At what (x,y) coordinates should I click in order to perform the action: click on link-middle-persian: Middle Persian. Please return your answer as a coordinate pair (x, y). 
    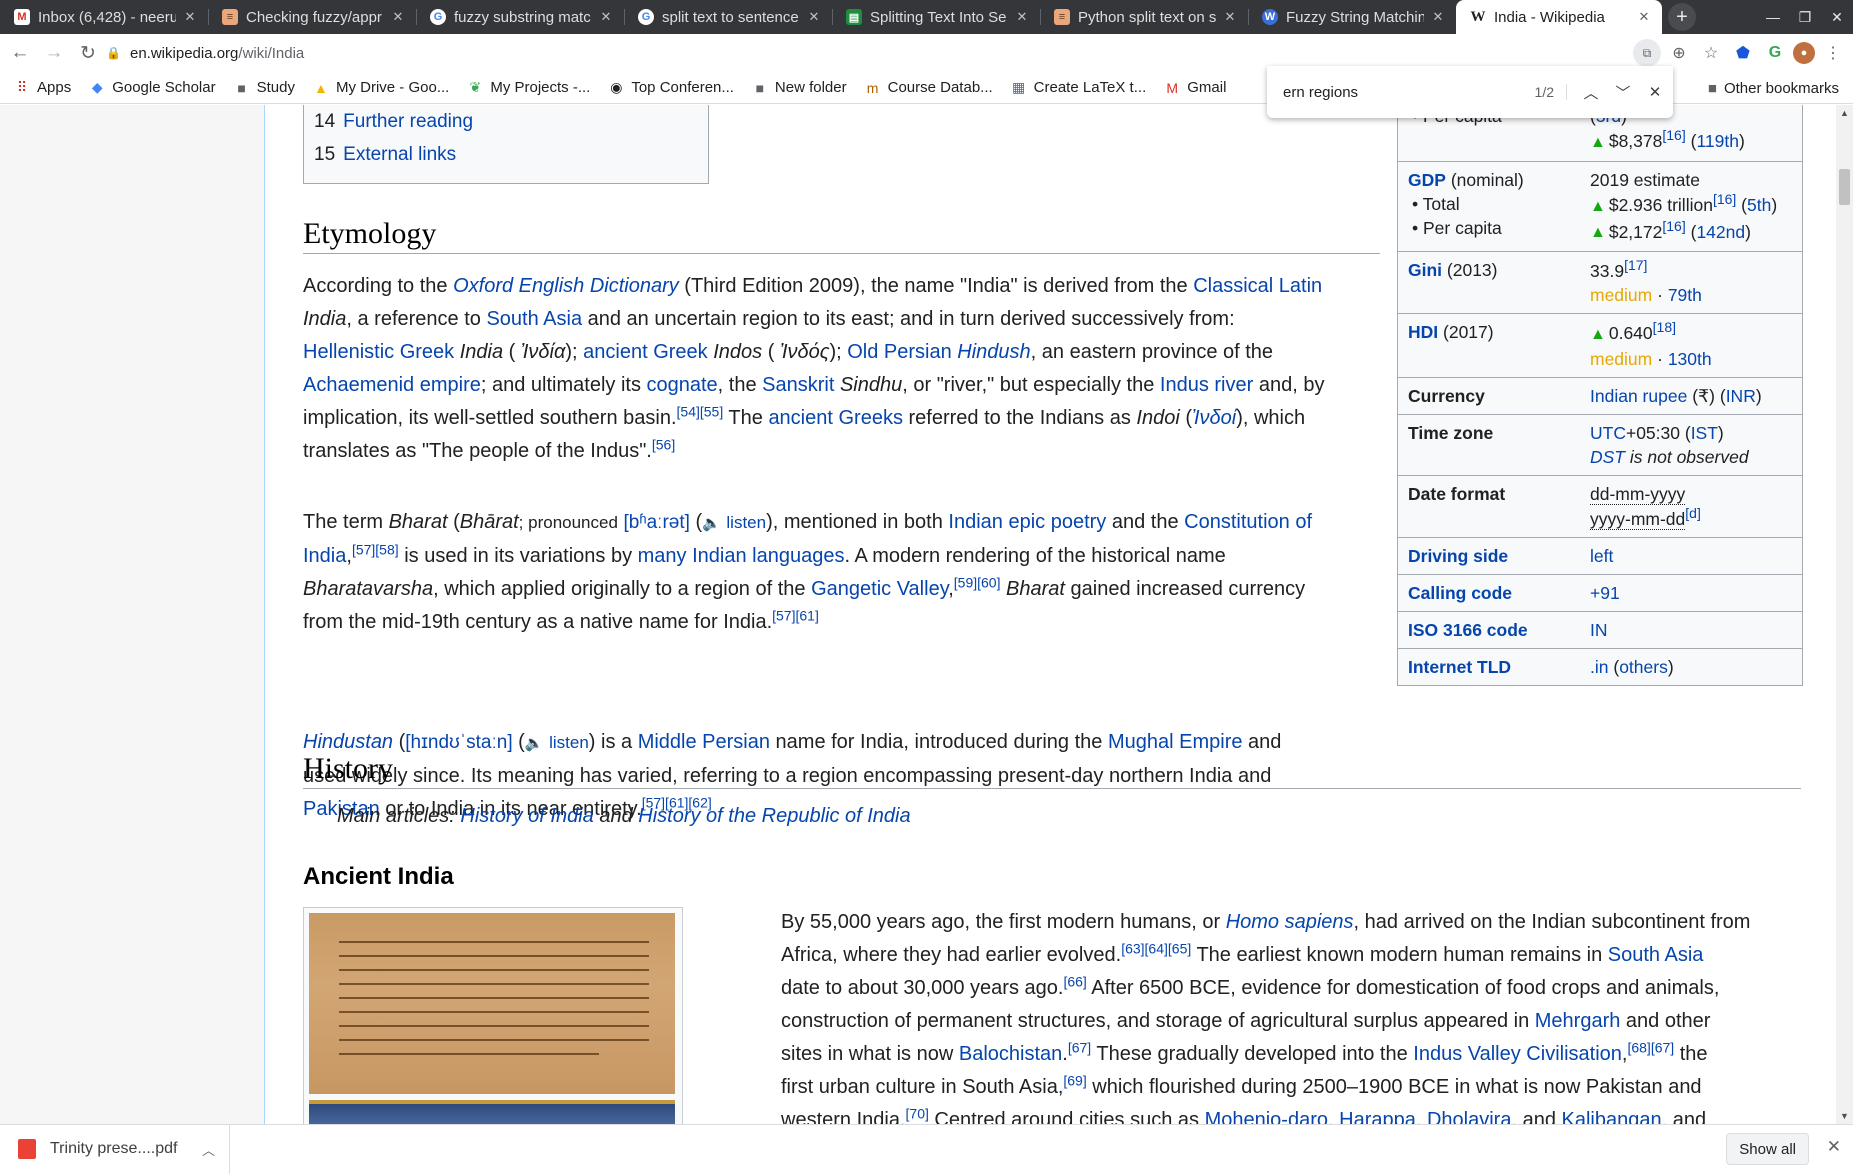
    Looking at the image, I should click on (704, 742).